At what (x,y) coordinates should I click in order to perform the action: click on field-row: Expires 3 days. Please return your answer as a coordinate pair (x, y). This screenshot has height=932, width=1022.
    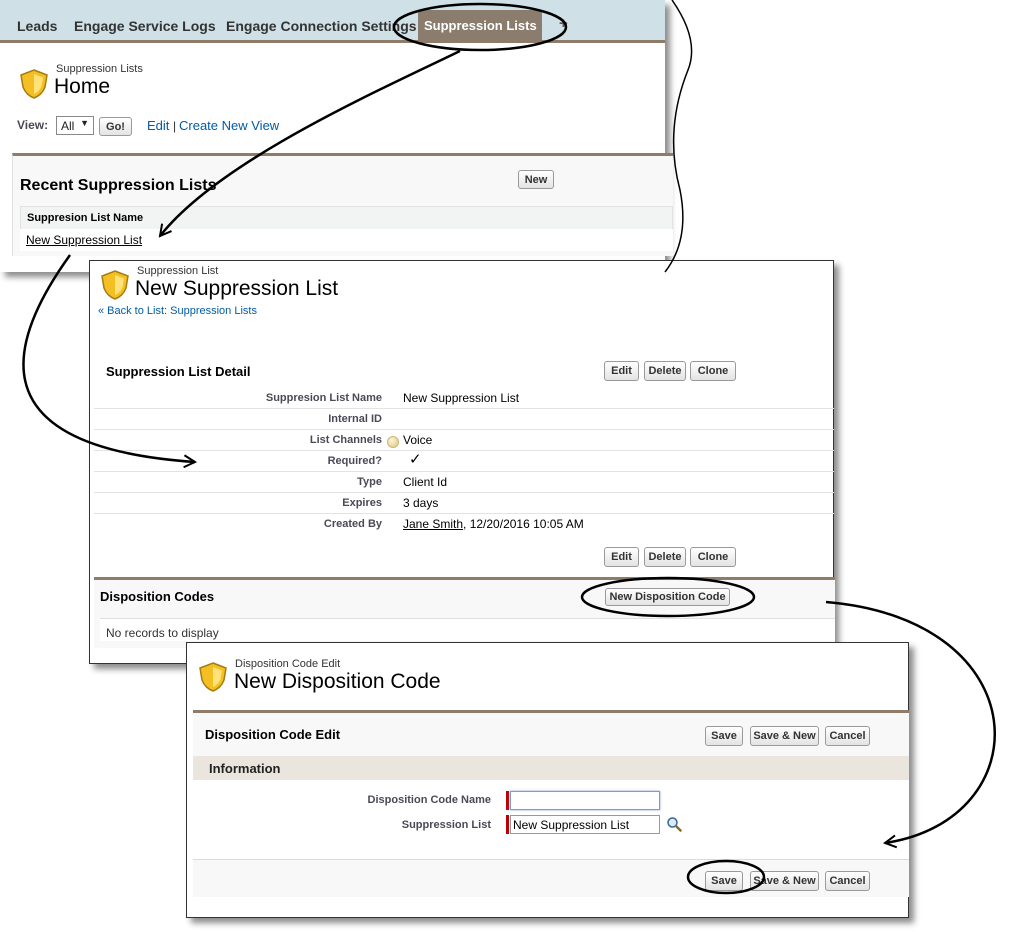
    Looking at the image, I should click on (464, 503).